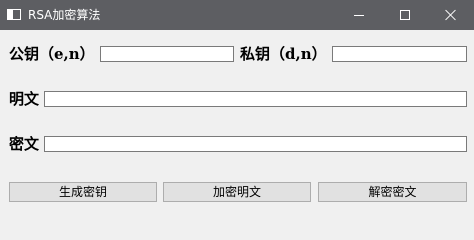 The image size is (474, 240). I want to click on plaintext-field, so click(255, 99).